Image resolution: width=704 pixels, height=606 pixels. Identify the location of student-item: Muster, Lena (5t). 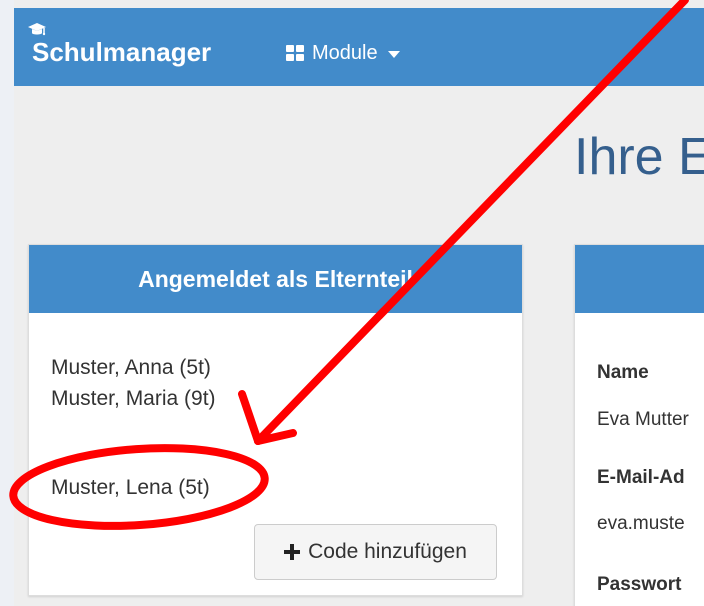
(130, 488).